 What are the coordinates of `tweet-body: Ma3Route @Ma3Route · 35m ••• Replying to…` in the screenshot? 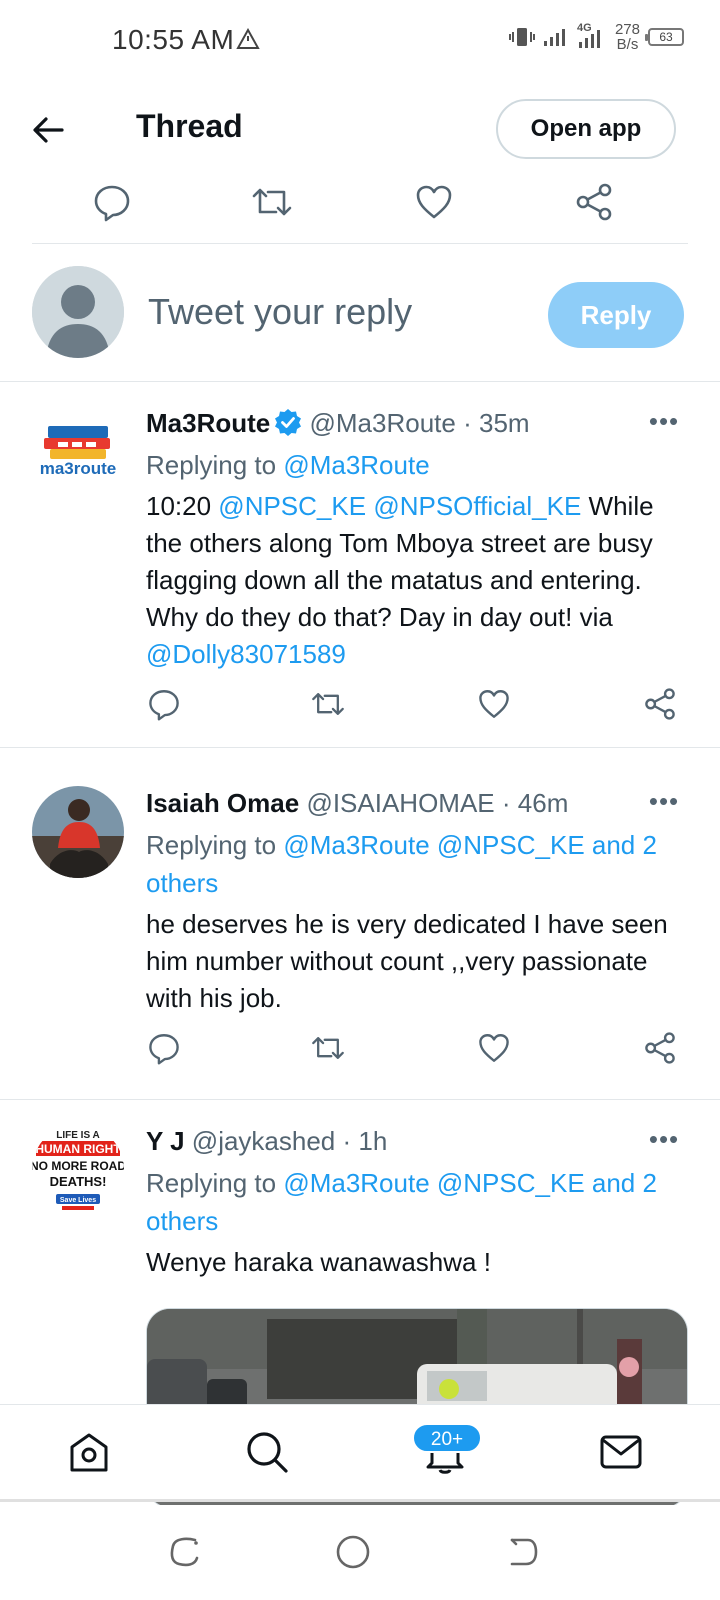 It's located at (415, 539).